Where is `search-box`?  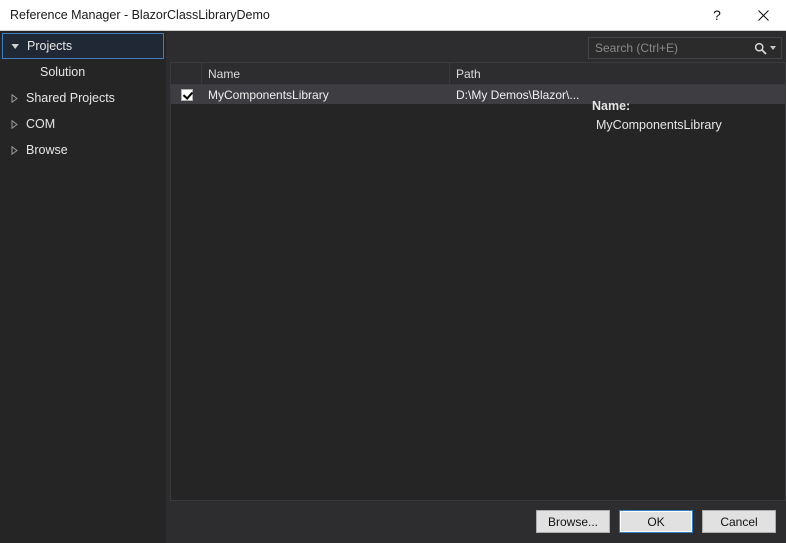
search-box is located at coordinates (685, 48).